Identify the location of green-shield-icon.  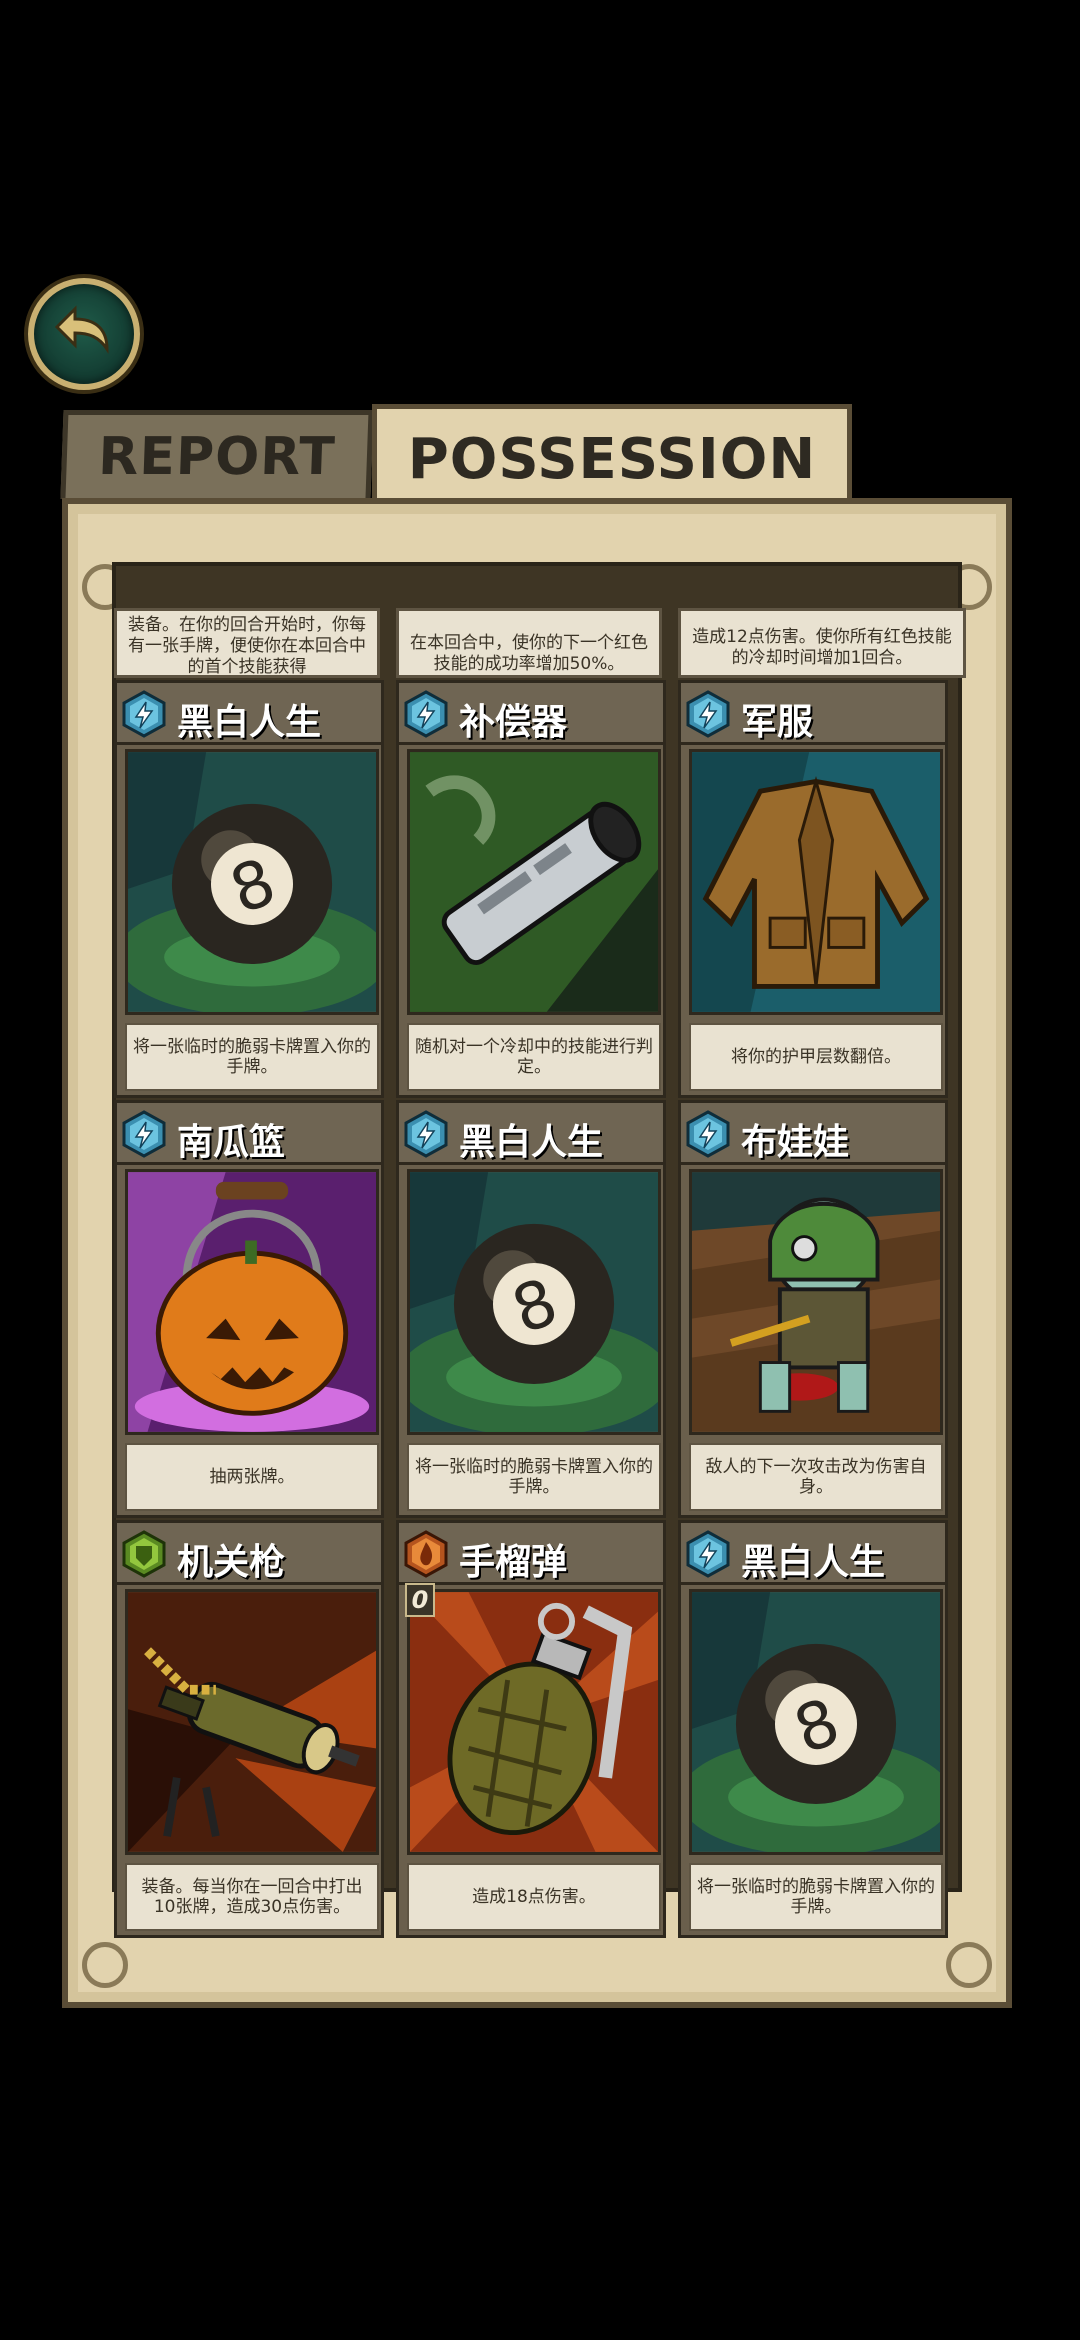
(144, 1554).